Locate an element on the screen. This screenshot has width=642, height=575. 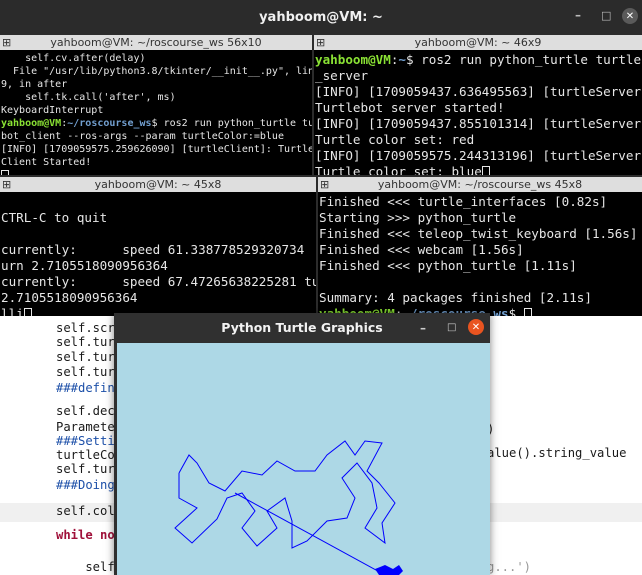
terminal-text: Turtlebot server started! is located at coordinates (410, 107).